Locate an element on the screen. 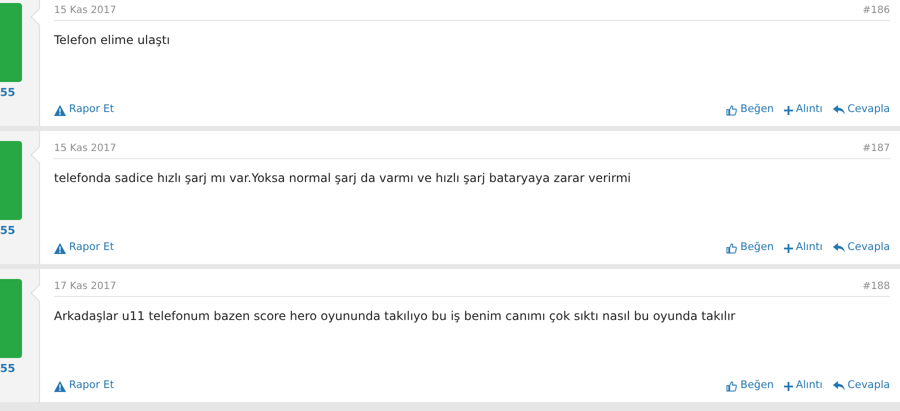  post-number: #188 is located at coordinates (876, 287).